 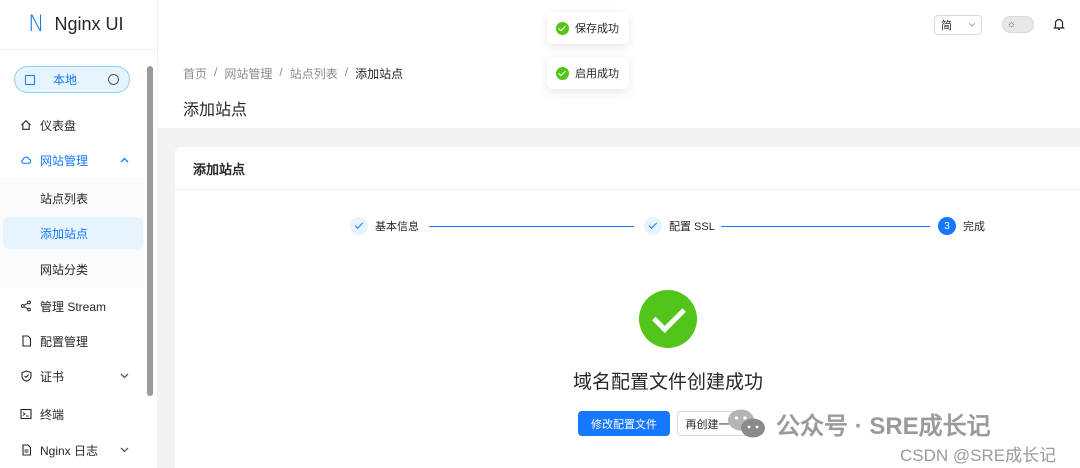 I want to click on app-logo: N Nginx UI, so click(x=78, y=25).